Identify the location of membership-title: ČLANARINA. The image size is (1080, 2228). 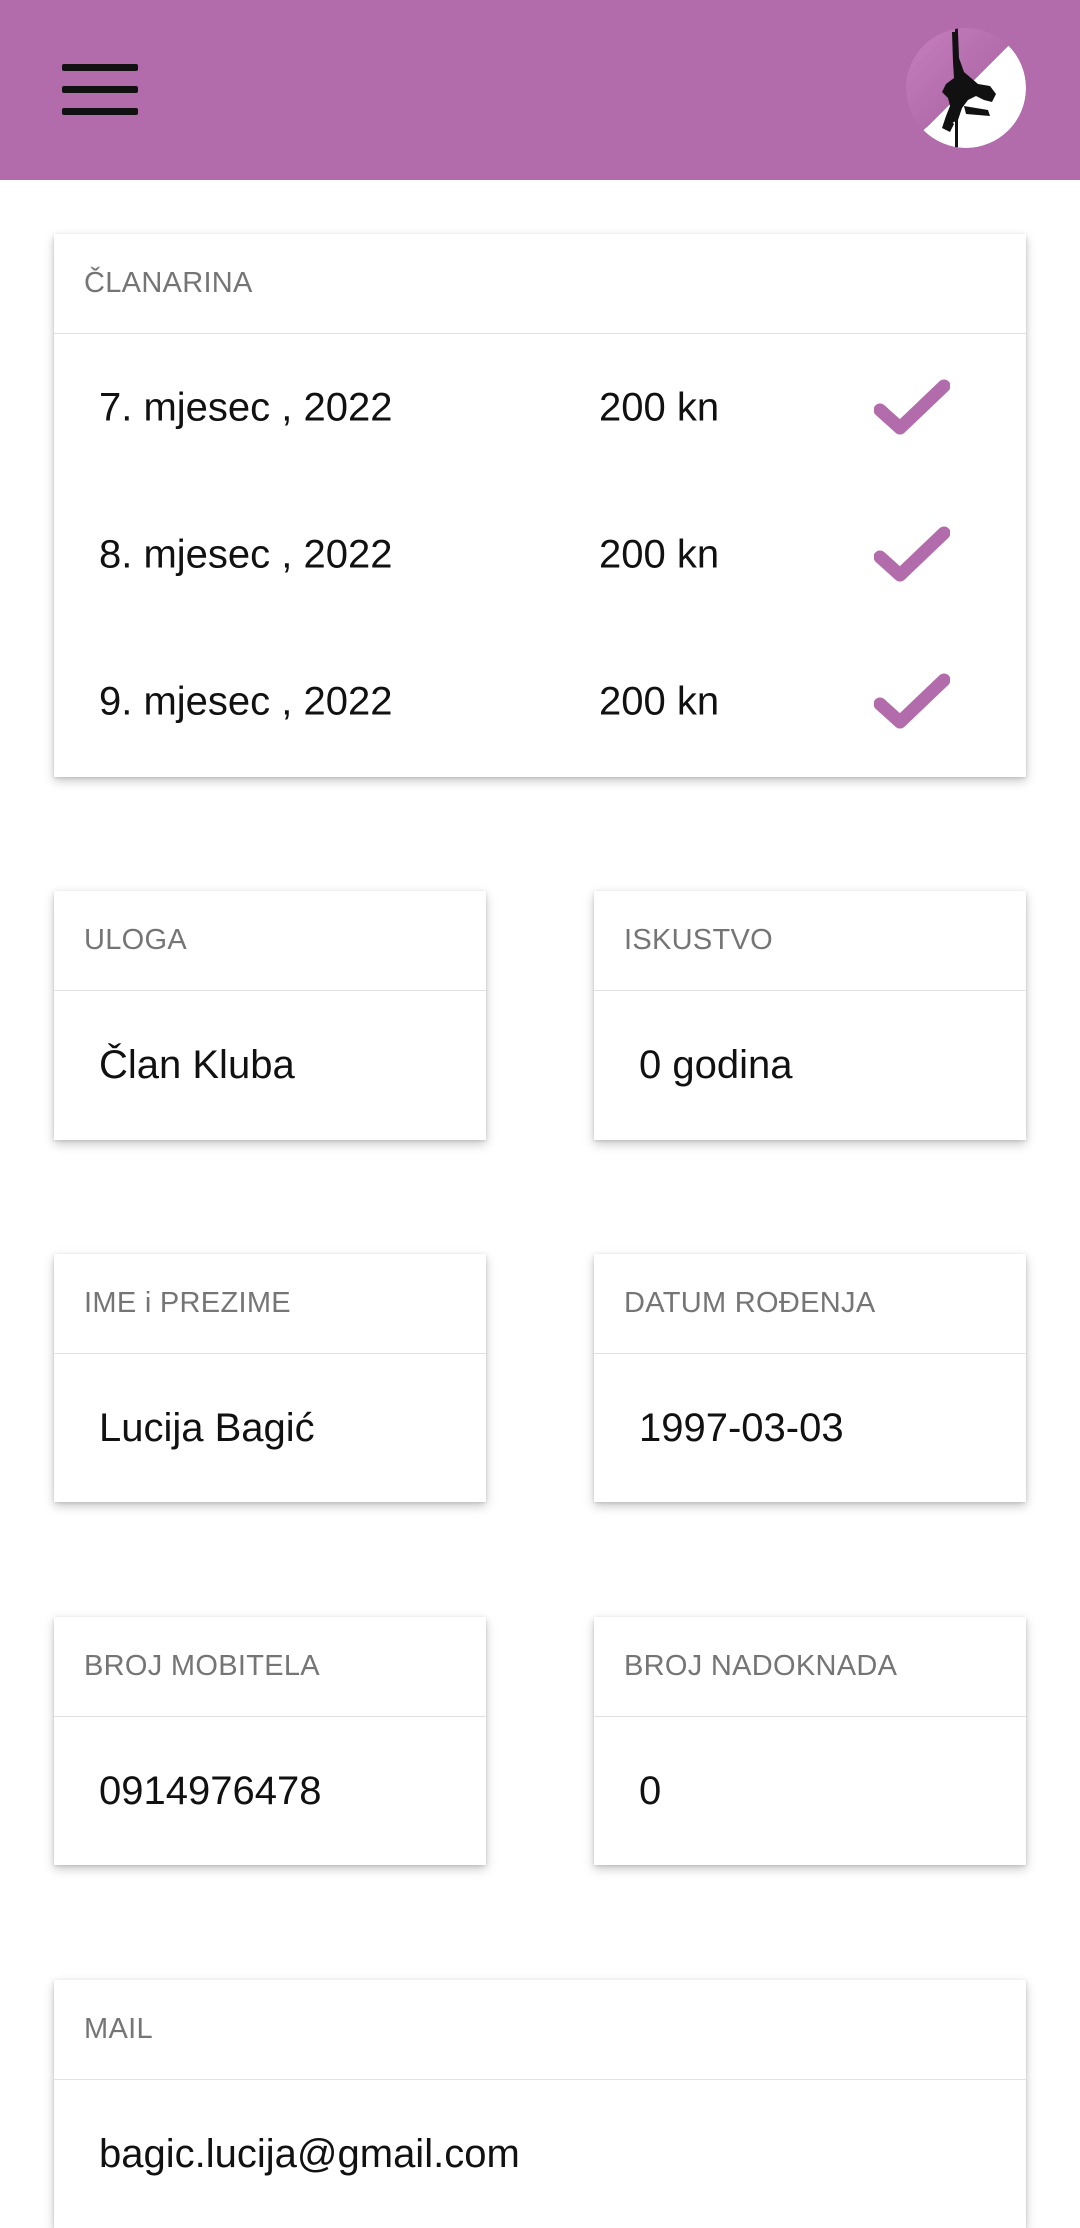
(540, 284).